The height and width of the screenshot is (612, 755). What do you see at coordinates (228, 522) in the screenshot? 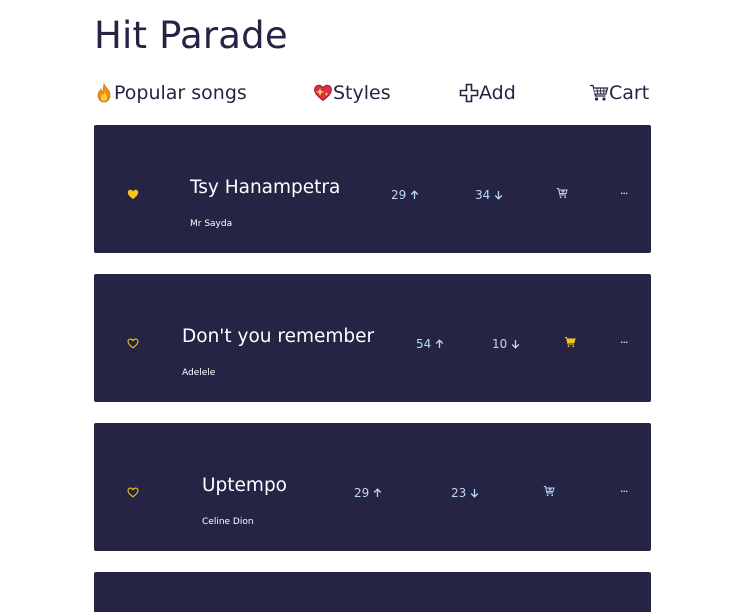
I see `song-artist: Celine Dion` at bounding box center [228, 522].